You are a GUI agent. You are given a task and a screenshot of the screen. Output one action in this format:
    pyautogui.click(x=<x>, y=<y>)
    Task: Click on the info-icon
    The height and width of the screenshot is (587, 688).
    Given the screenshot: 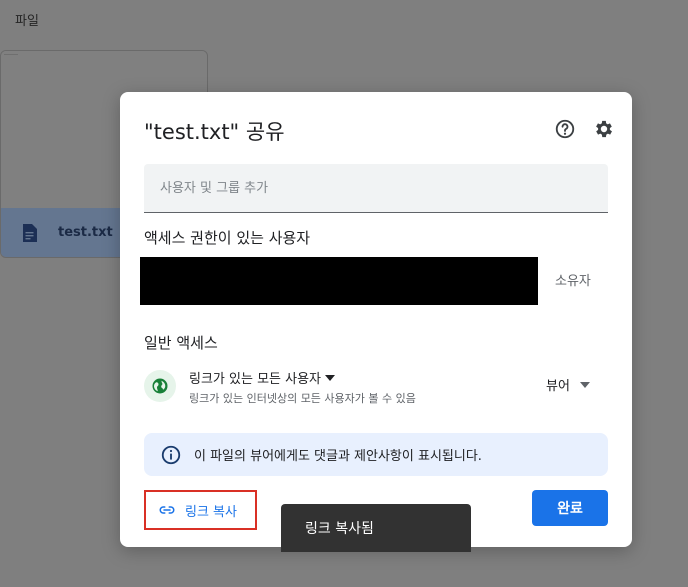 What is the action you would take?
    pyautogui.click(x=171, y=454)
    